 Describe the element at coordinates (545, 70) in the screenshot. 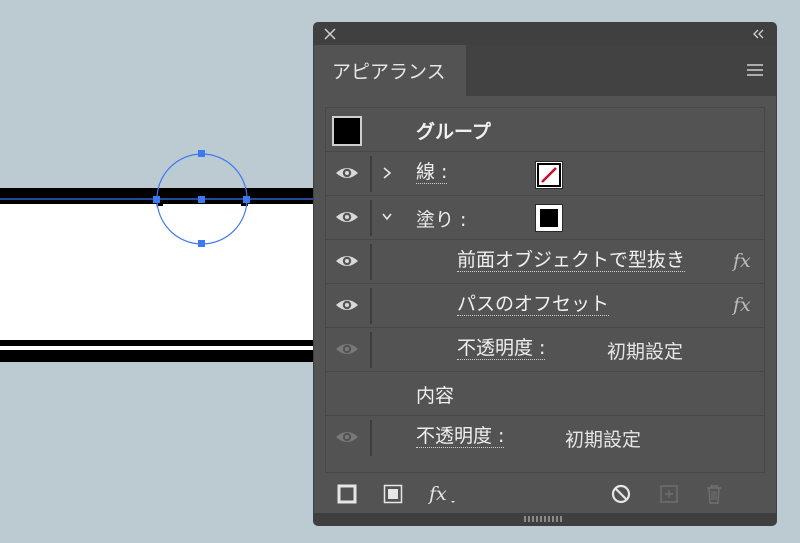

I see `panel-tabstrip: アピアランス` at that location.